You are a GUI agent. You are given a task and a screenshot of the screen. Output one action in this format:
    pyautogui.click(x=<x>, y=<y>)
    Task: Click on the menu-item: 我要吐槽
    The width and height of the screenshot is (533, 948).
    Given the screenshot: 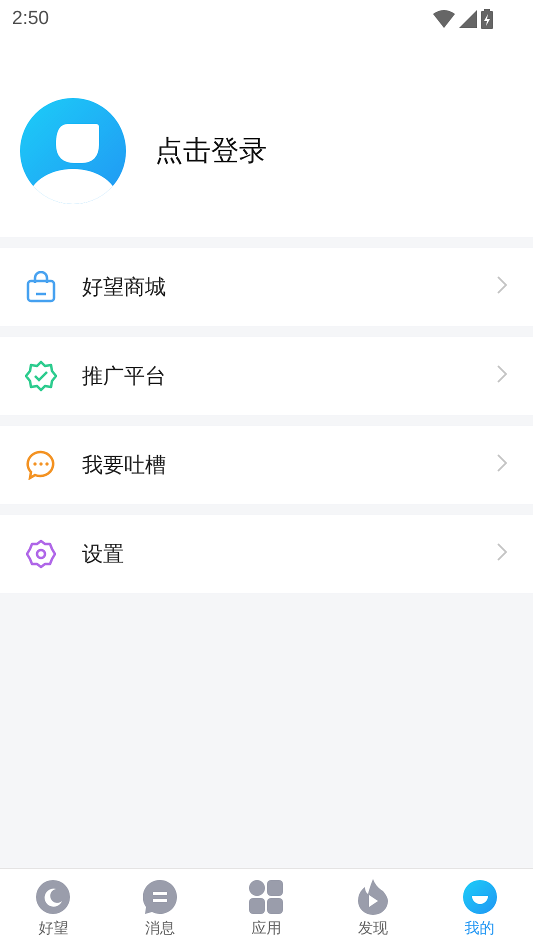 What is the action you would take?
    pyautogui.click(x=266, y=465)
    